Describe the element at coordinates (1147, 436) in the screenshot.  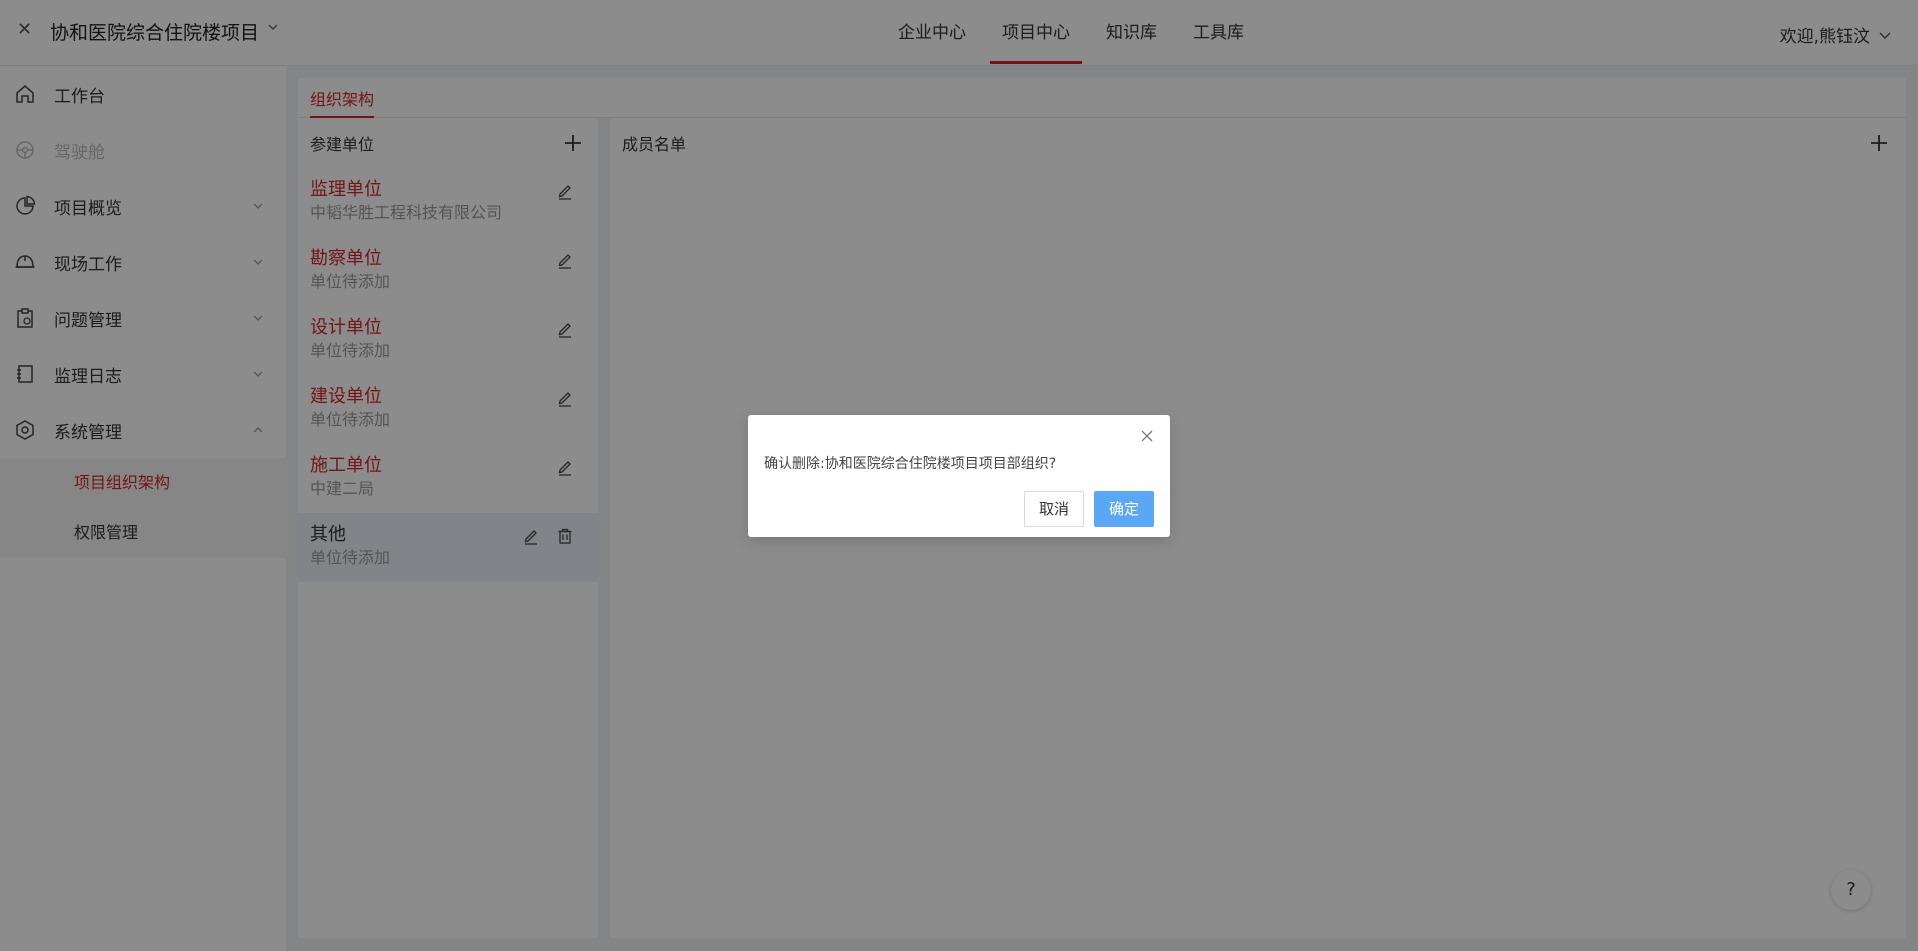
I see `close-icon` at that location.